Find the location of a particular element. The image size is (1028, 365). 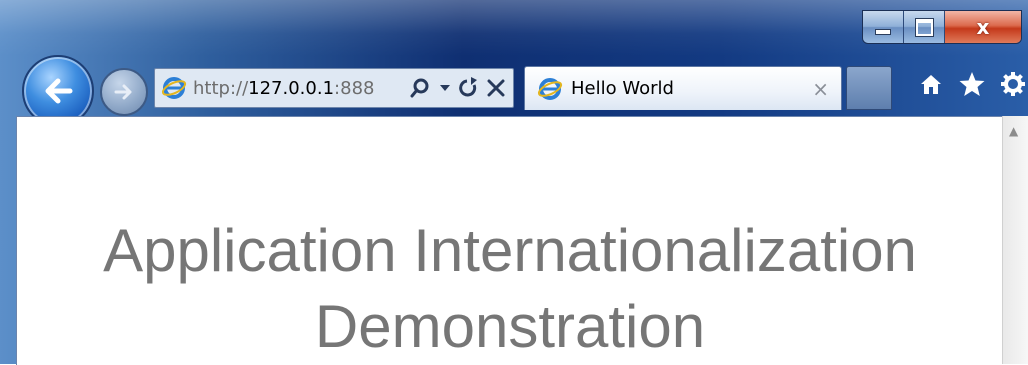

close-icon: x is located at coordinates (983, 27).